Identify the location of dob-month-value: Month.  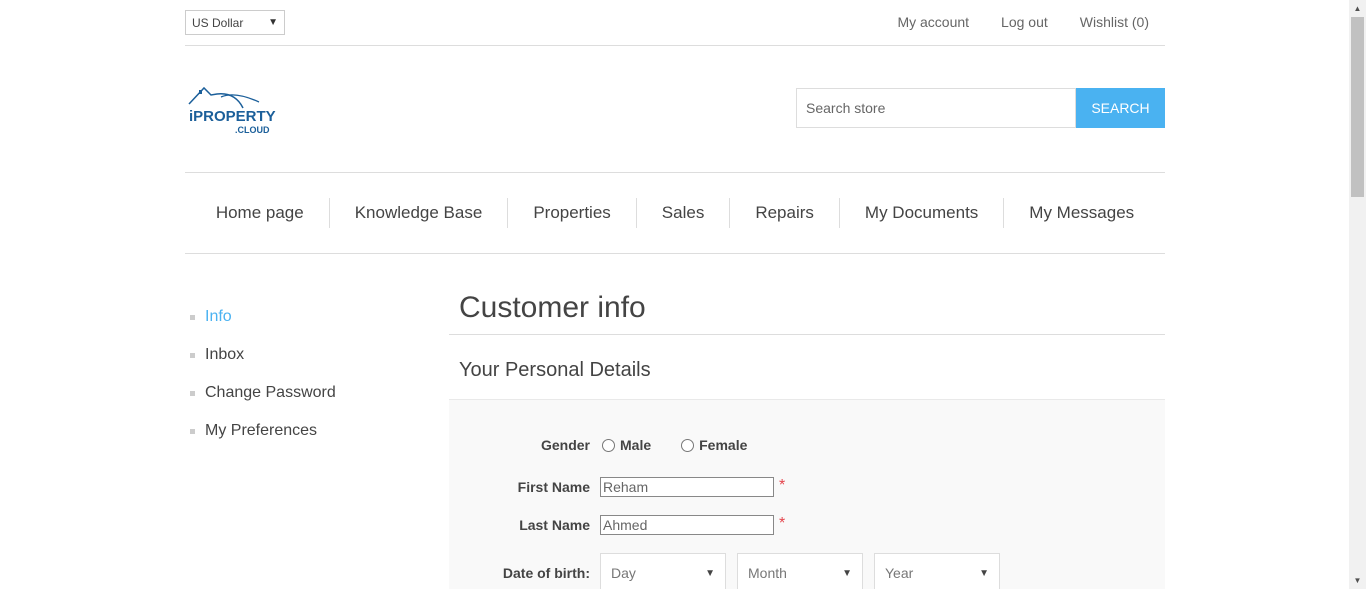
(767, 573).